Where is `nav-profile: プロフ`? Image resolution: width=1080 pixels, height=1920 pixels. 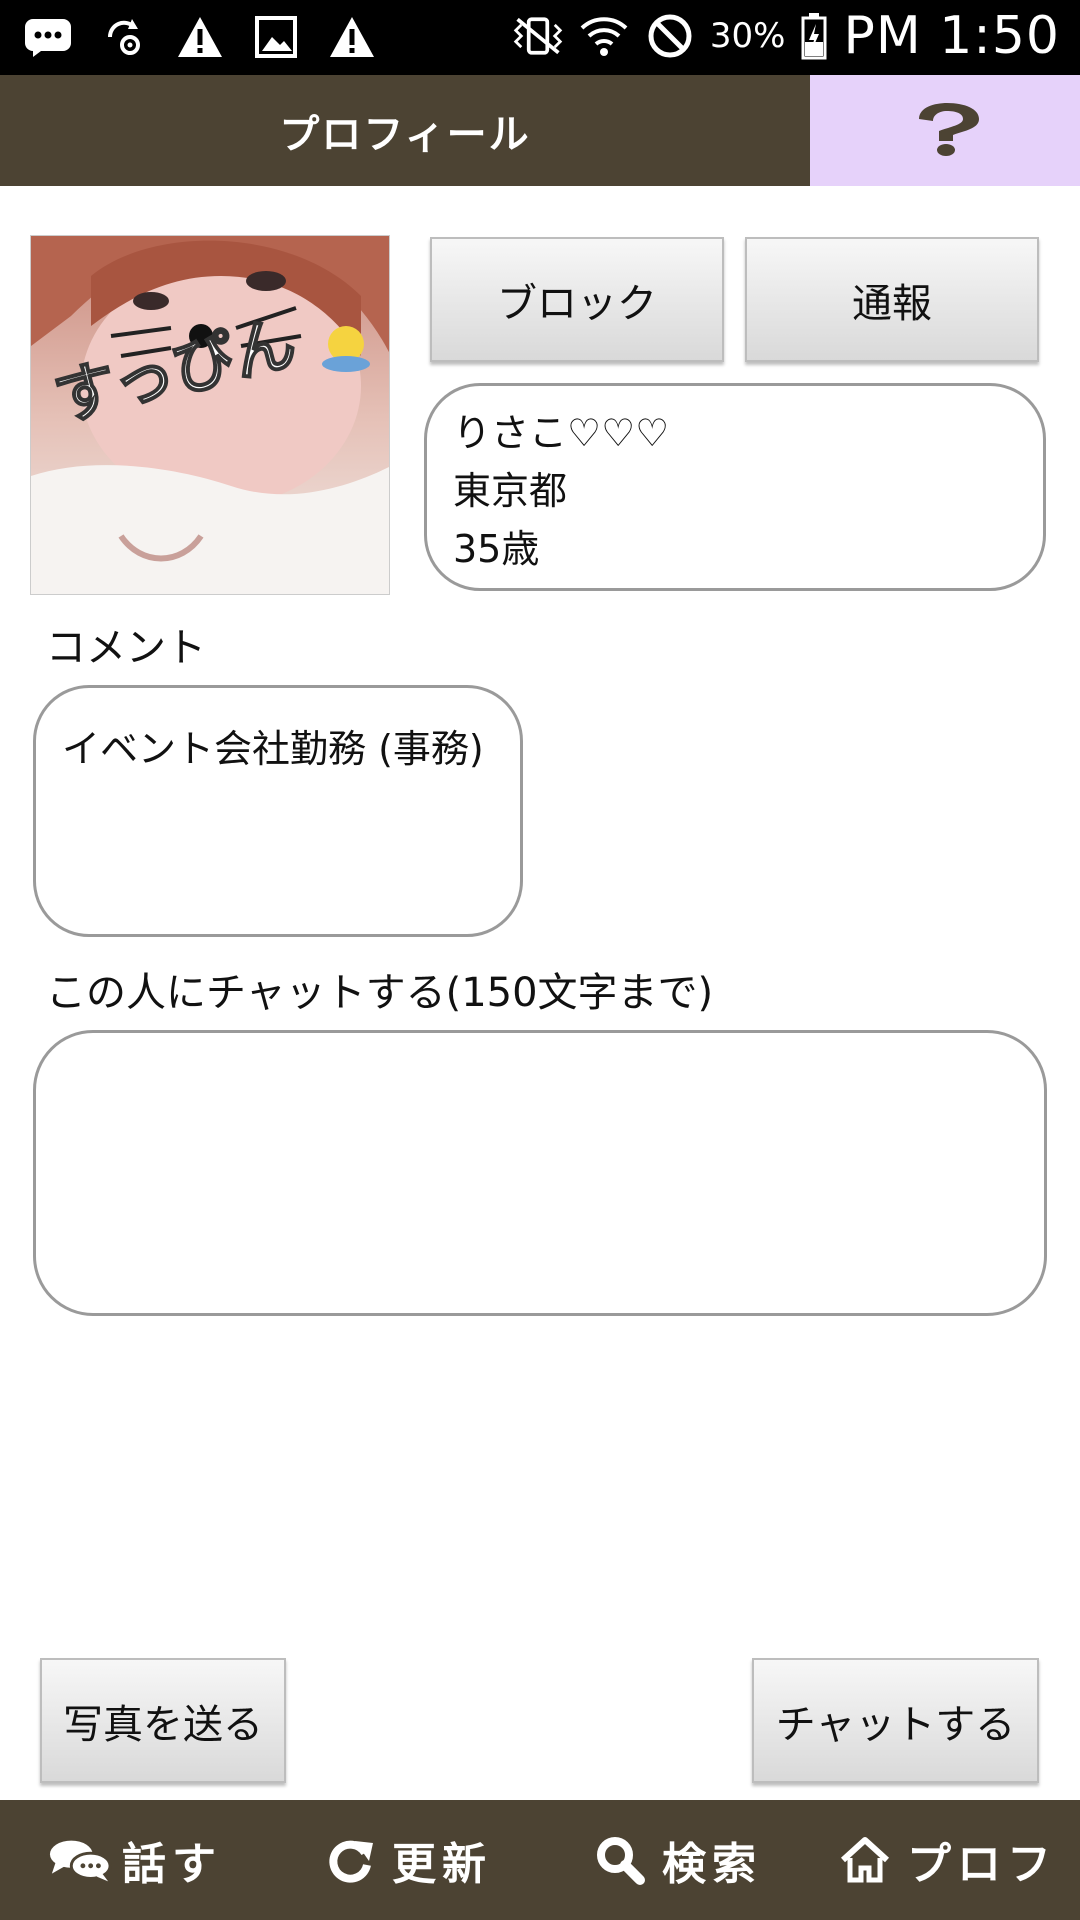
nav-profile: プロフ is located at coordinates (945, 1860).